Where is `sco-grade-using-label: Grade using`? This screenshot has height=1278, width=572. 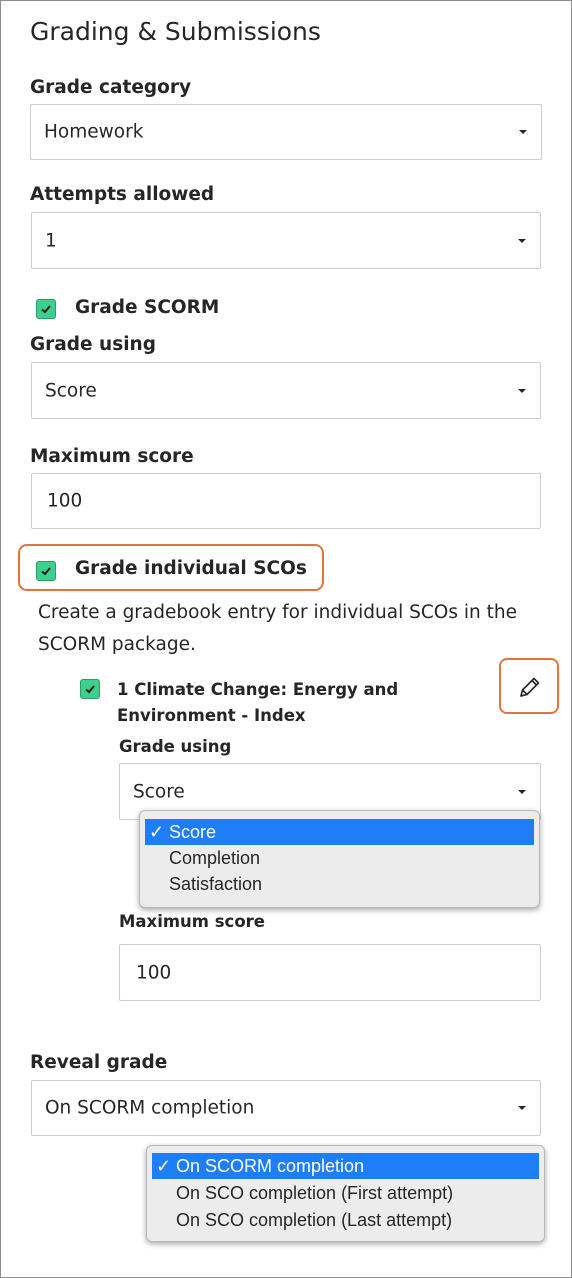
sco-grade-using-label: Grade using is located at coordinates (175, 746).